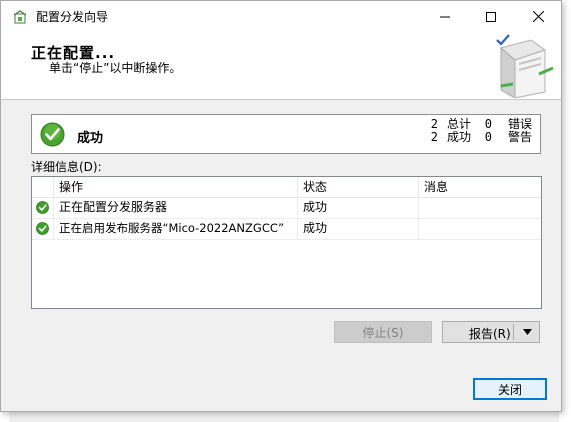  I want to click on title-bar: 配置分发向导, so click(281, 16).